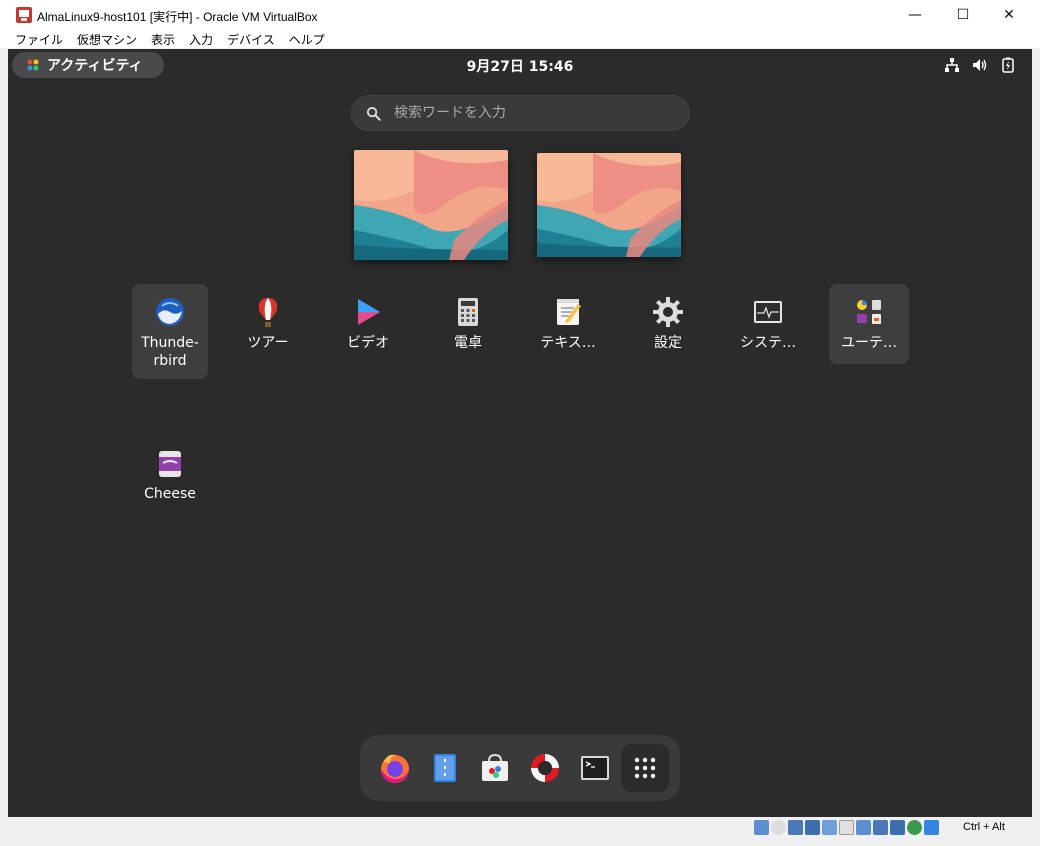 The width and height of the screenshot is (1040, 846). Describe the element at coordinates (863, 827) in the screenshot. I see `display-indicator-icon` at that location.